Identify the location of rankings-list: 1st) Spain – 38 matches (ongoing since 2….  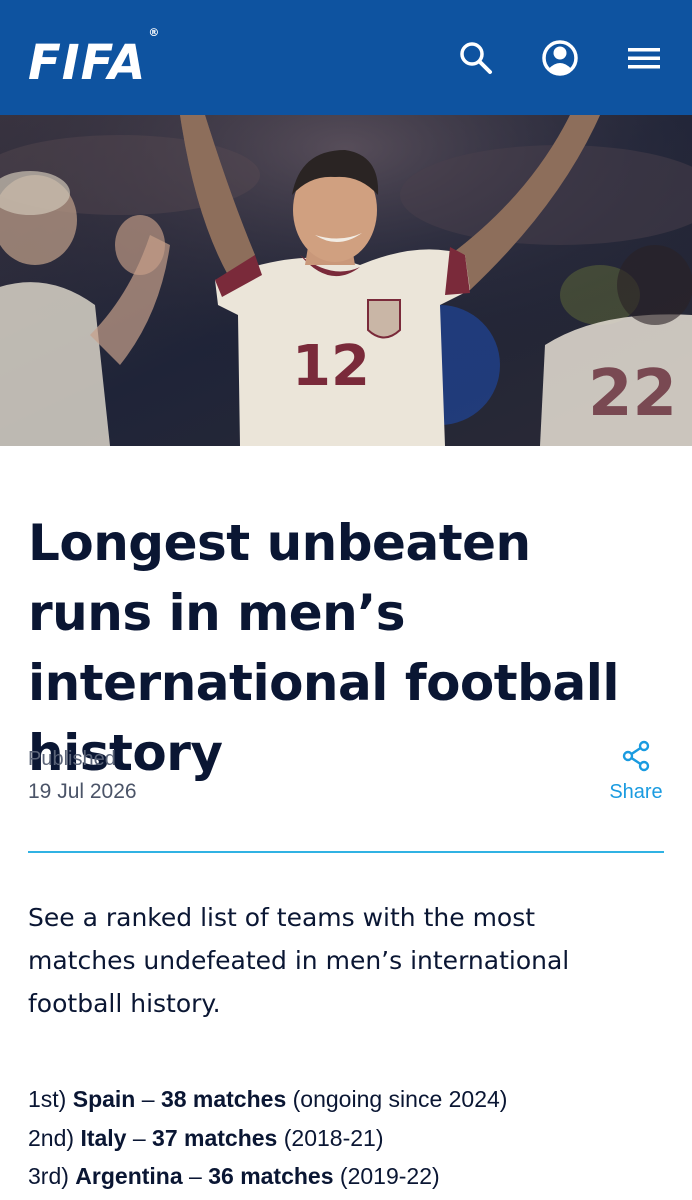
(267, 1138).